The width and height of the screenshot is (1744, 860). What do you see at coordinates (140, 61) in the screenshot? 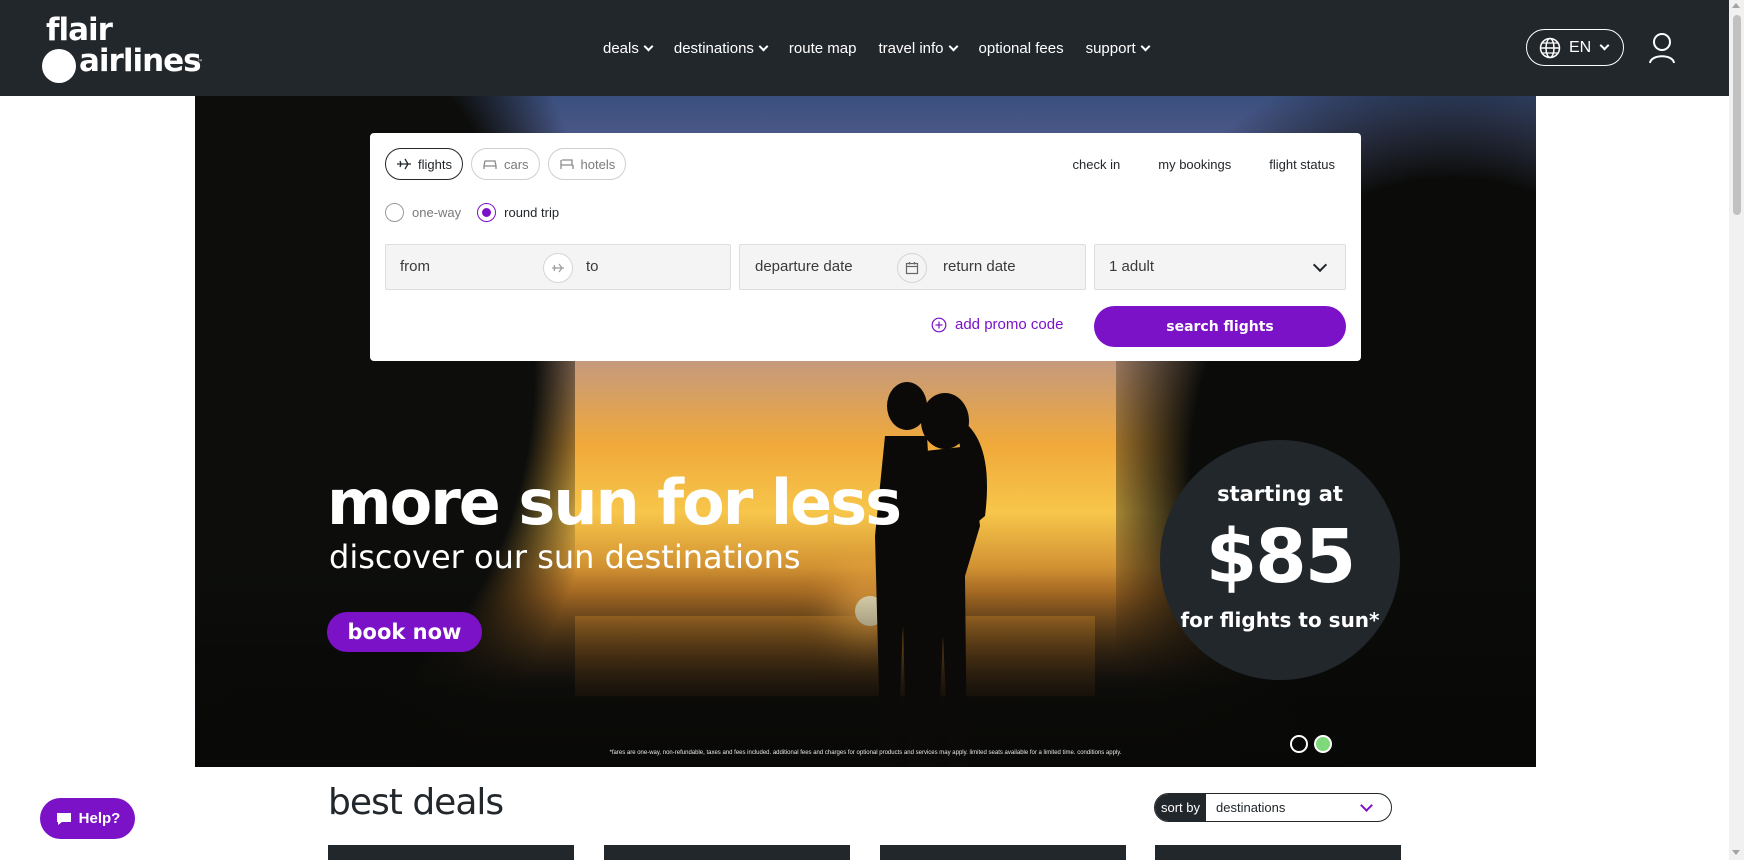
I see `logo-text-airlines: airlines` at bounding box center [140, 61].